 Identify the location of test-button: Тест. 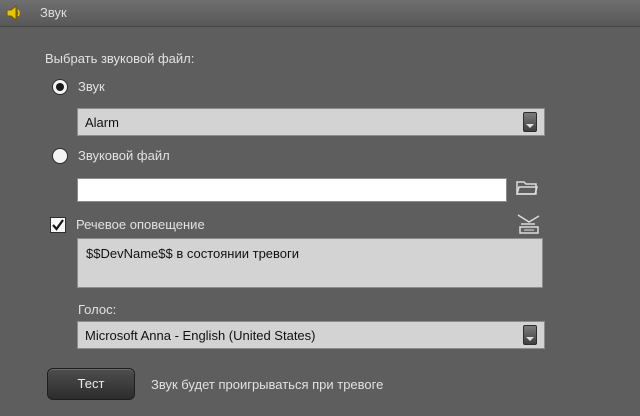
(91, 384).